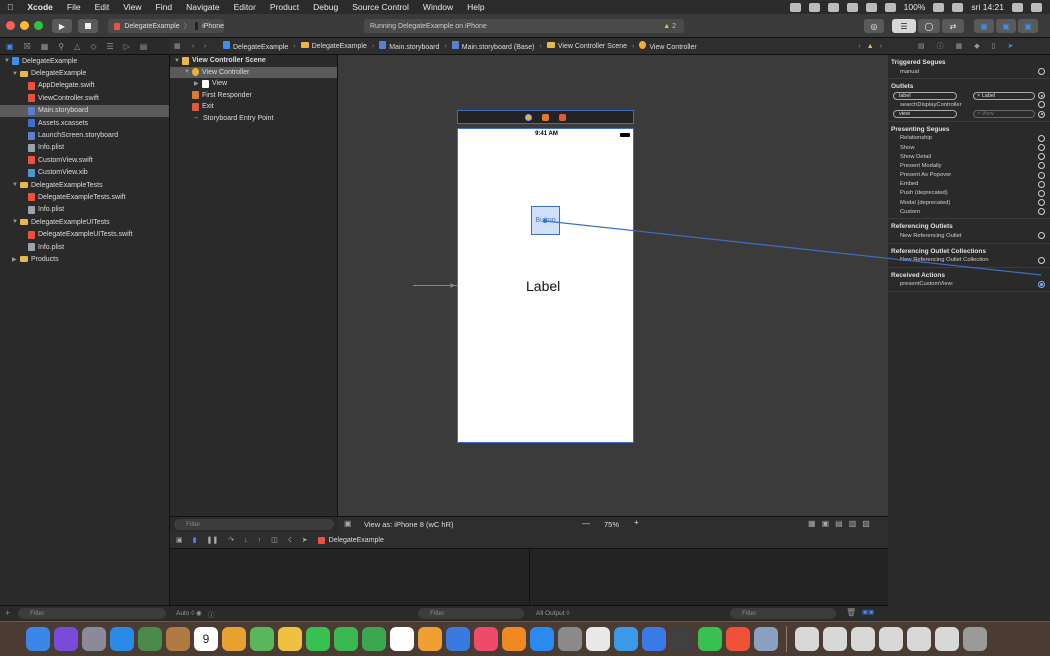 The width and height of the screenshot is (1050, 656). I want to click on menu-file: File, so click(74, 7).